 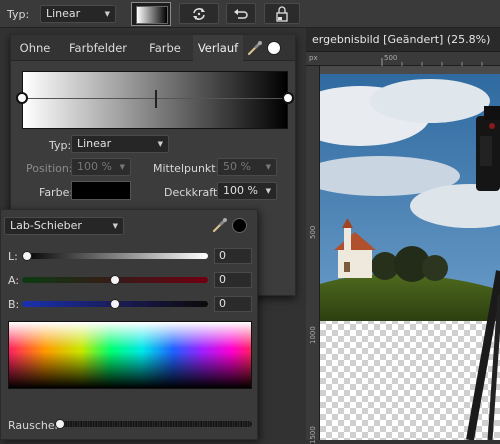 What do you see at coordinates (94, 143) in the screenshot?
I see `verlauf-typ-value: Linear` at bounding box center [94, 143].